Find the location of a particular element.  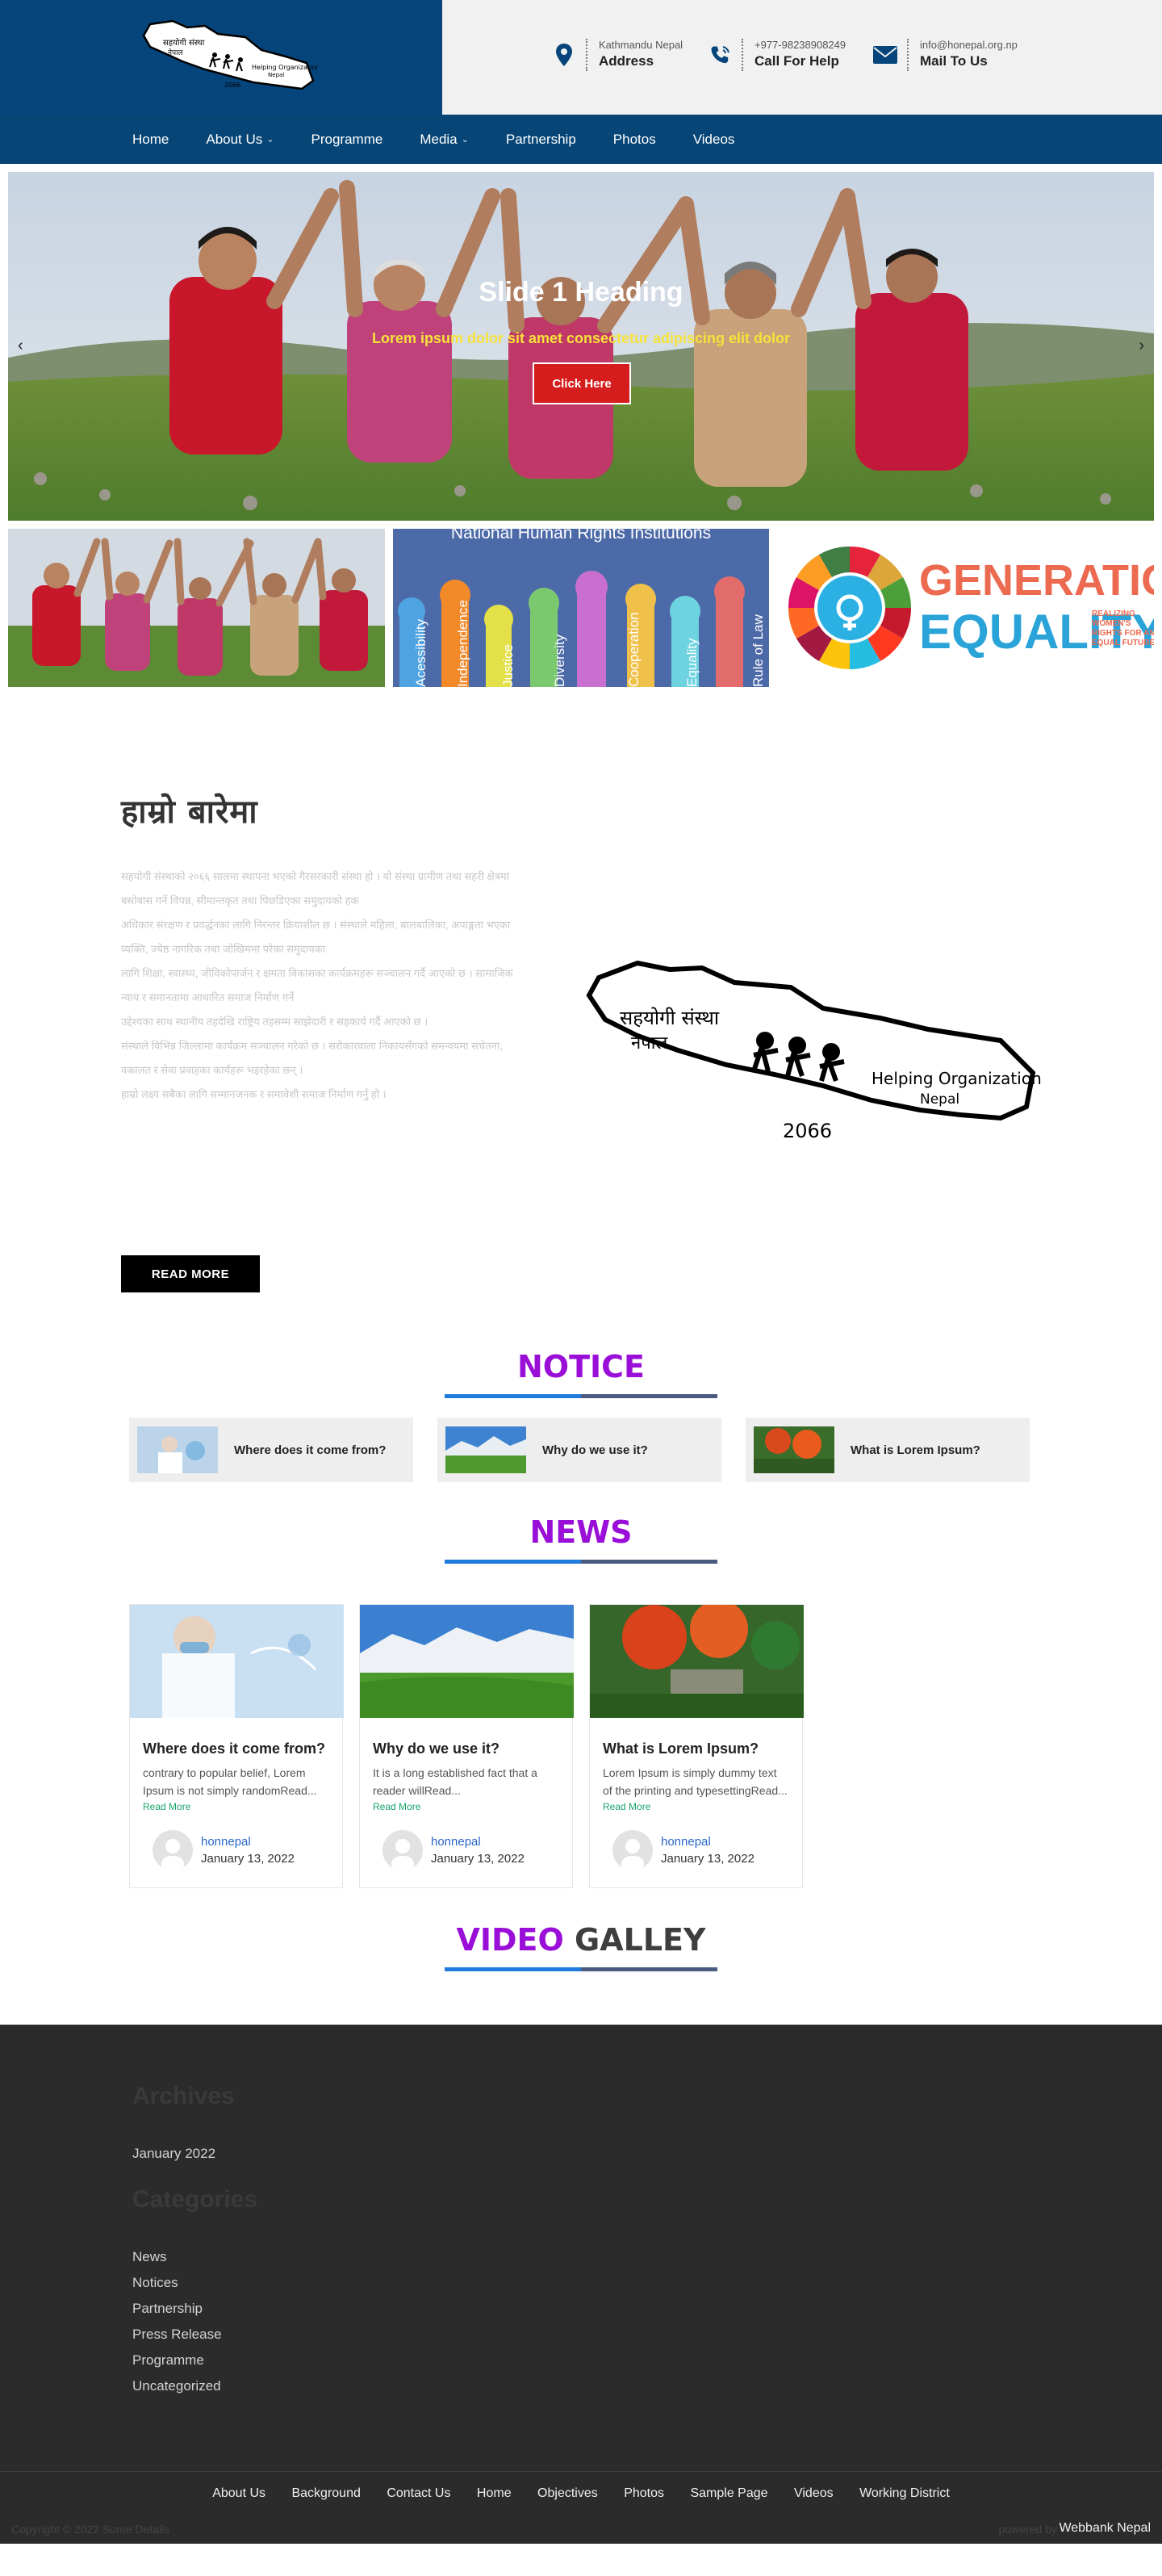

footer-link: Objectives is located at coordinates (567, 2493).